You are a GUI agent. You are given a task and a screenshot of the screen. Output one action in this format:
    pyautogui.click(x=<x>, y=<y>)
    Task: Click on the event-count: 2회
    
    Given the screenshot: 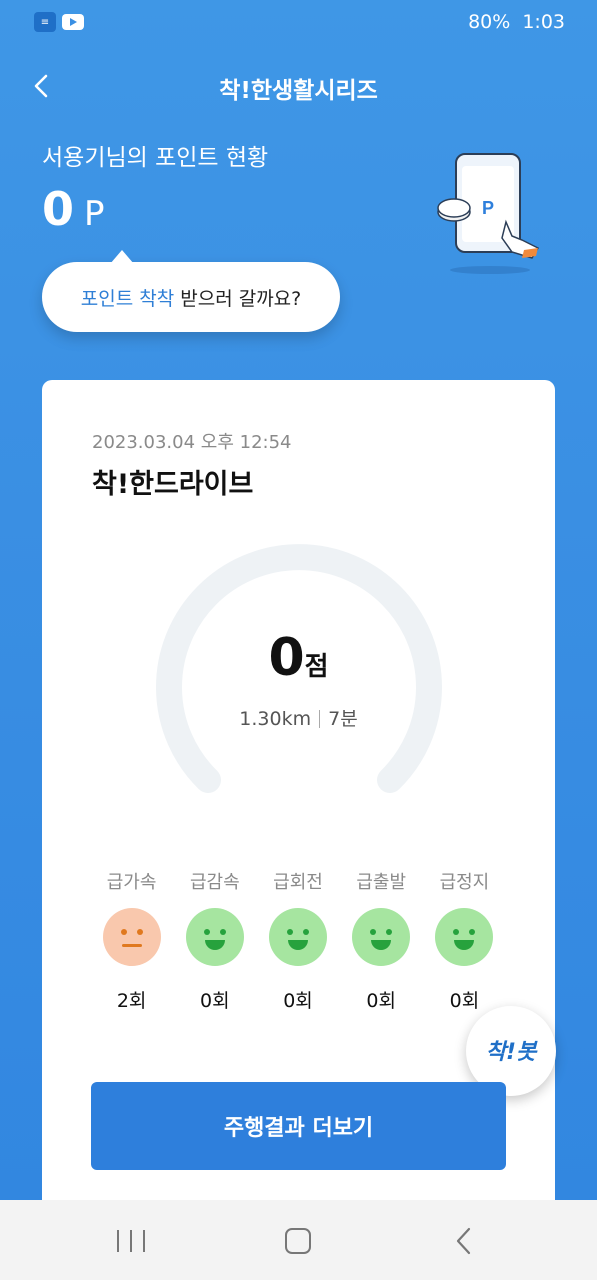 What is the action you would take?
    pyautogui.click(x=131, y=1001)
    